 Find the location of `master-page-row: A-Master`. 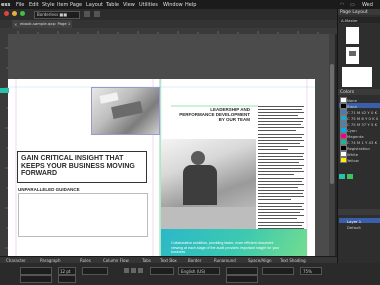

master-page-row: A-Master is located at coordinates (359, 20).